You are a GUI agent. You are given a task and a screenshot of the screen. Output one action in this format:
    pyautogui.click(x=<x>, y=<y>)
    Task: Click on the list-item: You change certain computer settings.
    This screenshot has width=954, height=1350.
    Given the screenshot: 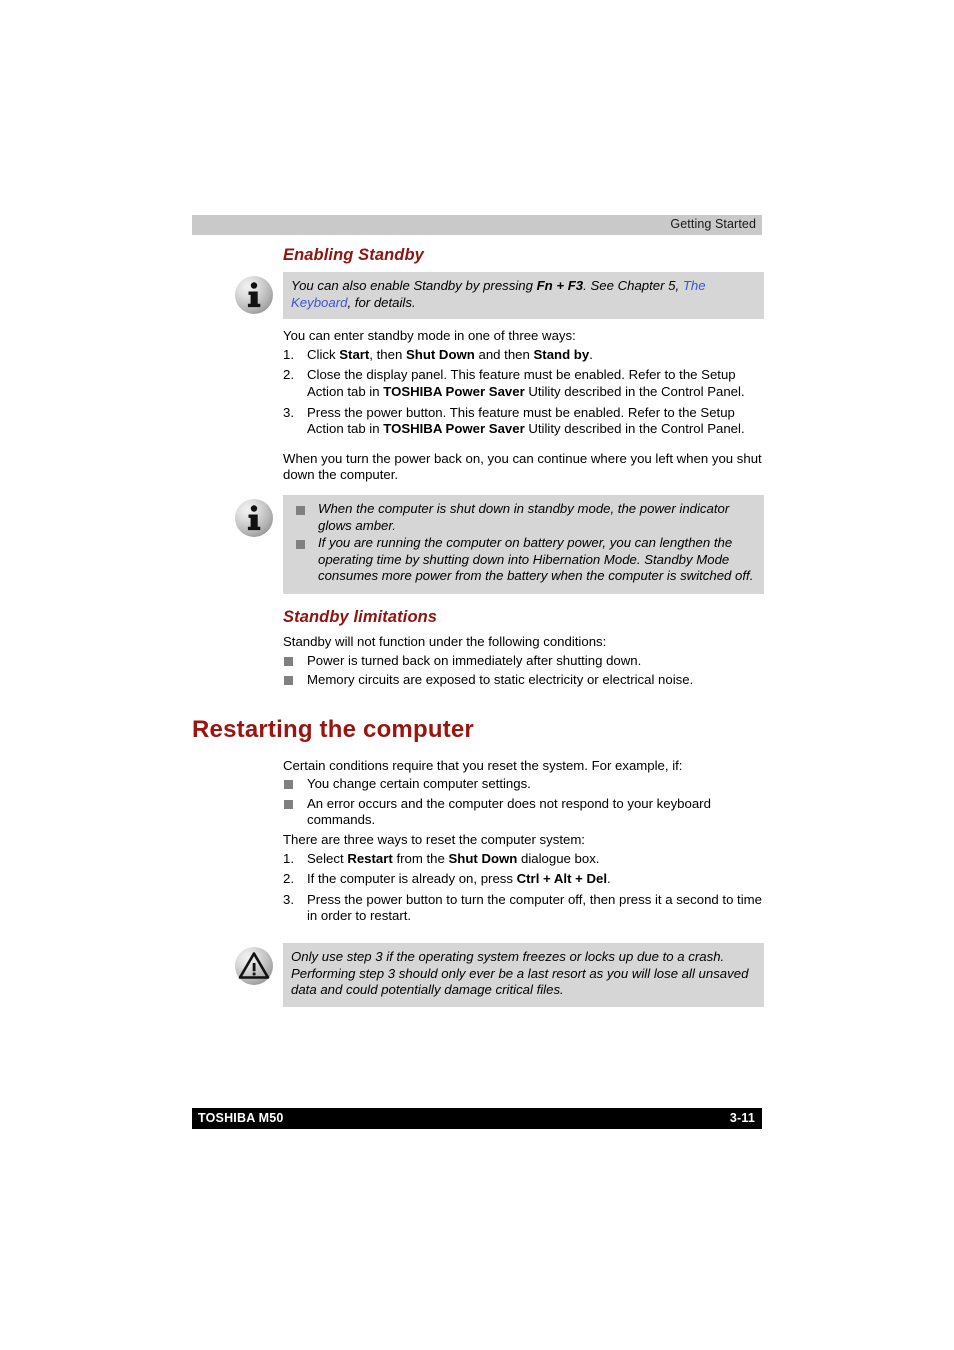 What is the action you would take?
    pyautogui.click(x=523, y=784)
    